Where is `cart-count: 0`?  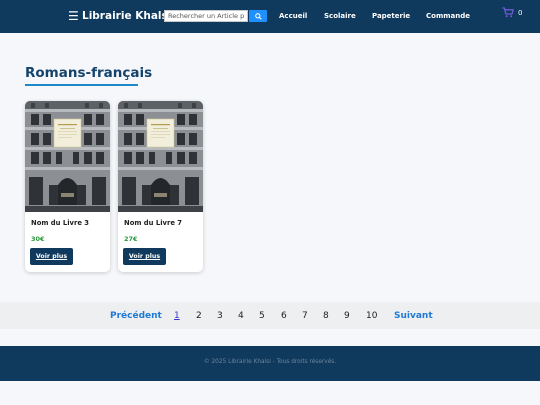 cart-count: 0 is located at coordinates (520, 13).